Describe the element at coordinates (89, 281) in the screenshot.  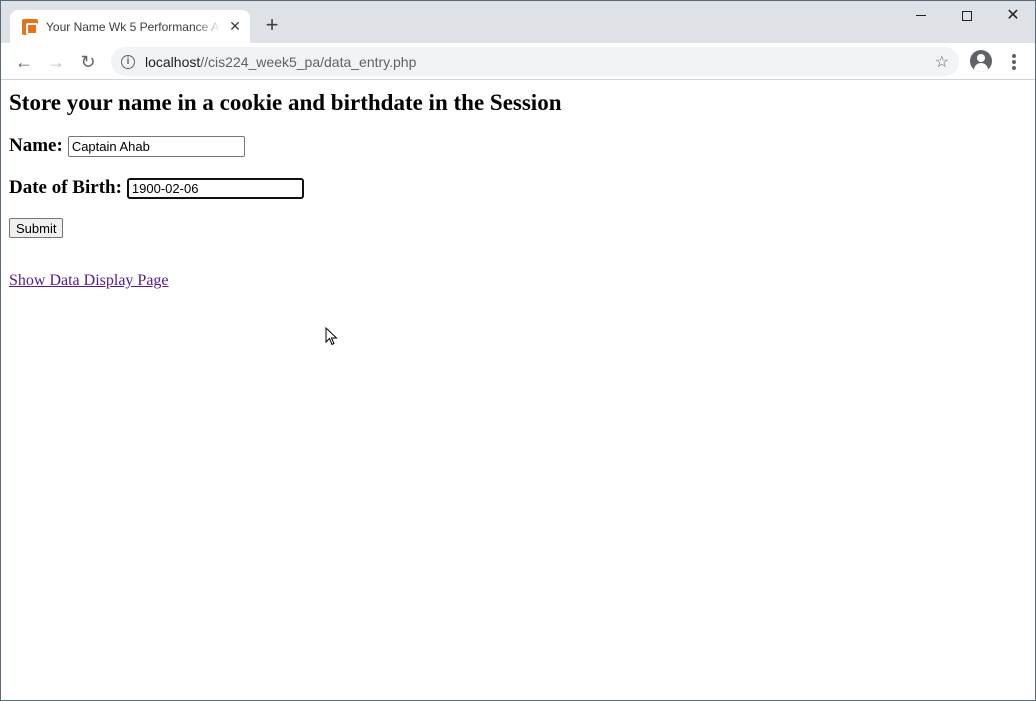
I see `show-data-display-link: Show Data Display Page` at that location.